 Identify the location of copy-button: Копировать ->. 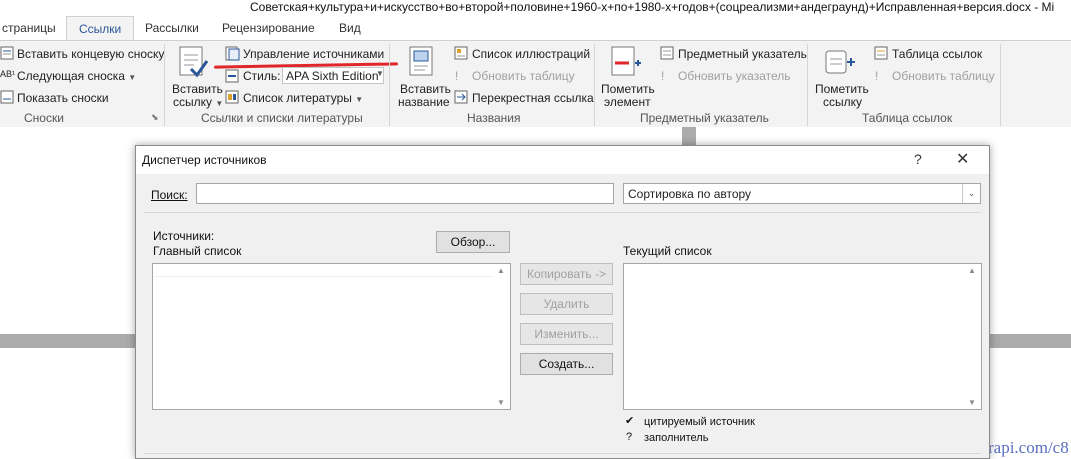
(566, 274).